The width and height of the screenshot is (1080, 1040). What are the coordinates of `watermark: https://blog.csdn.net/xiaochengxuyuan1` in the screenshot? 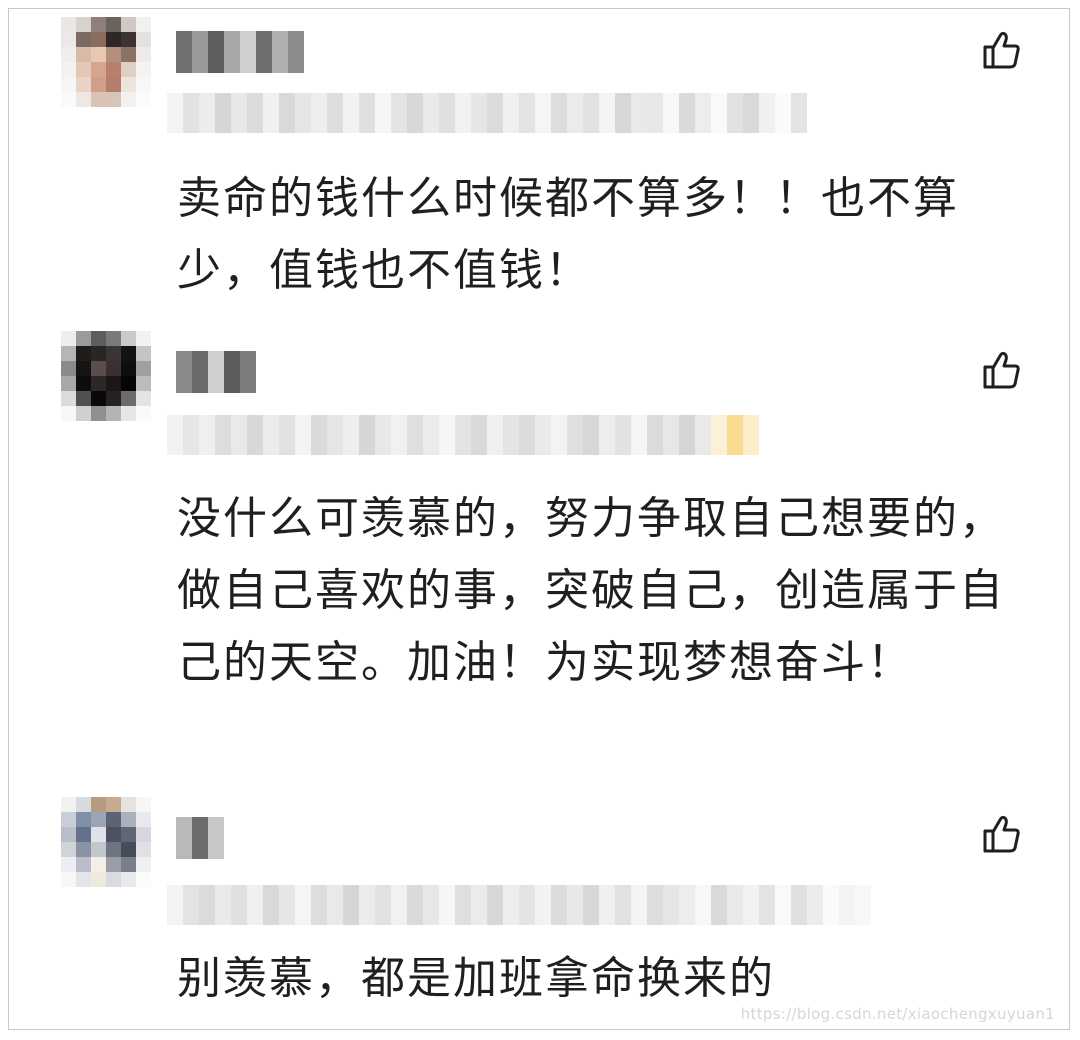 It's located at (897, 1014).